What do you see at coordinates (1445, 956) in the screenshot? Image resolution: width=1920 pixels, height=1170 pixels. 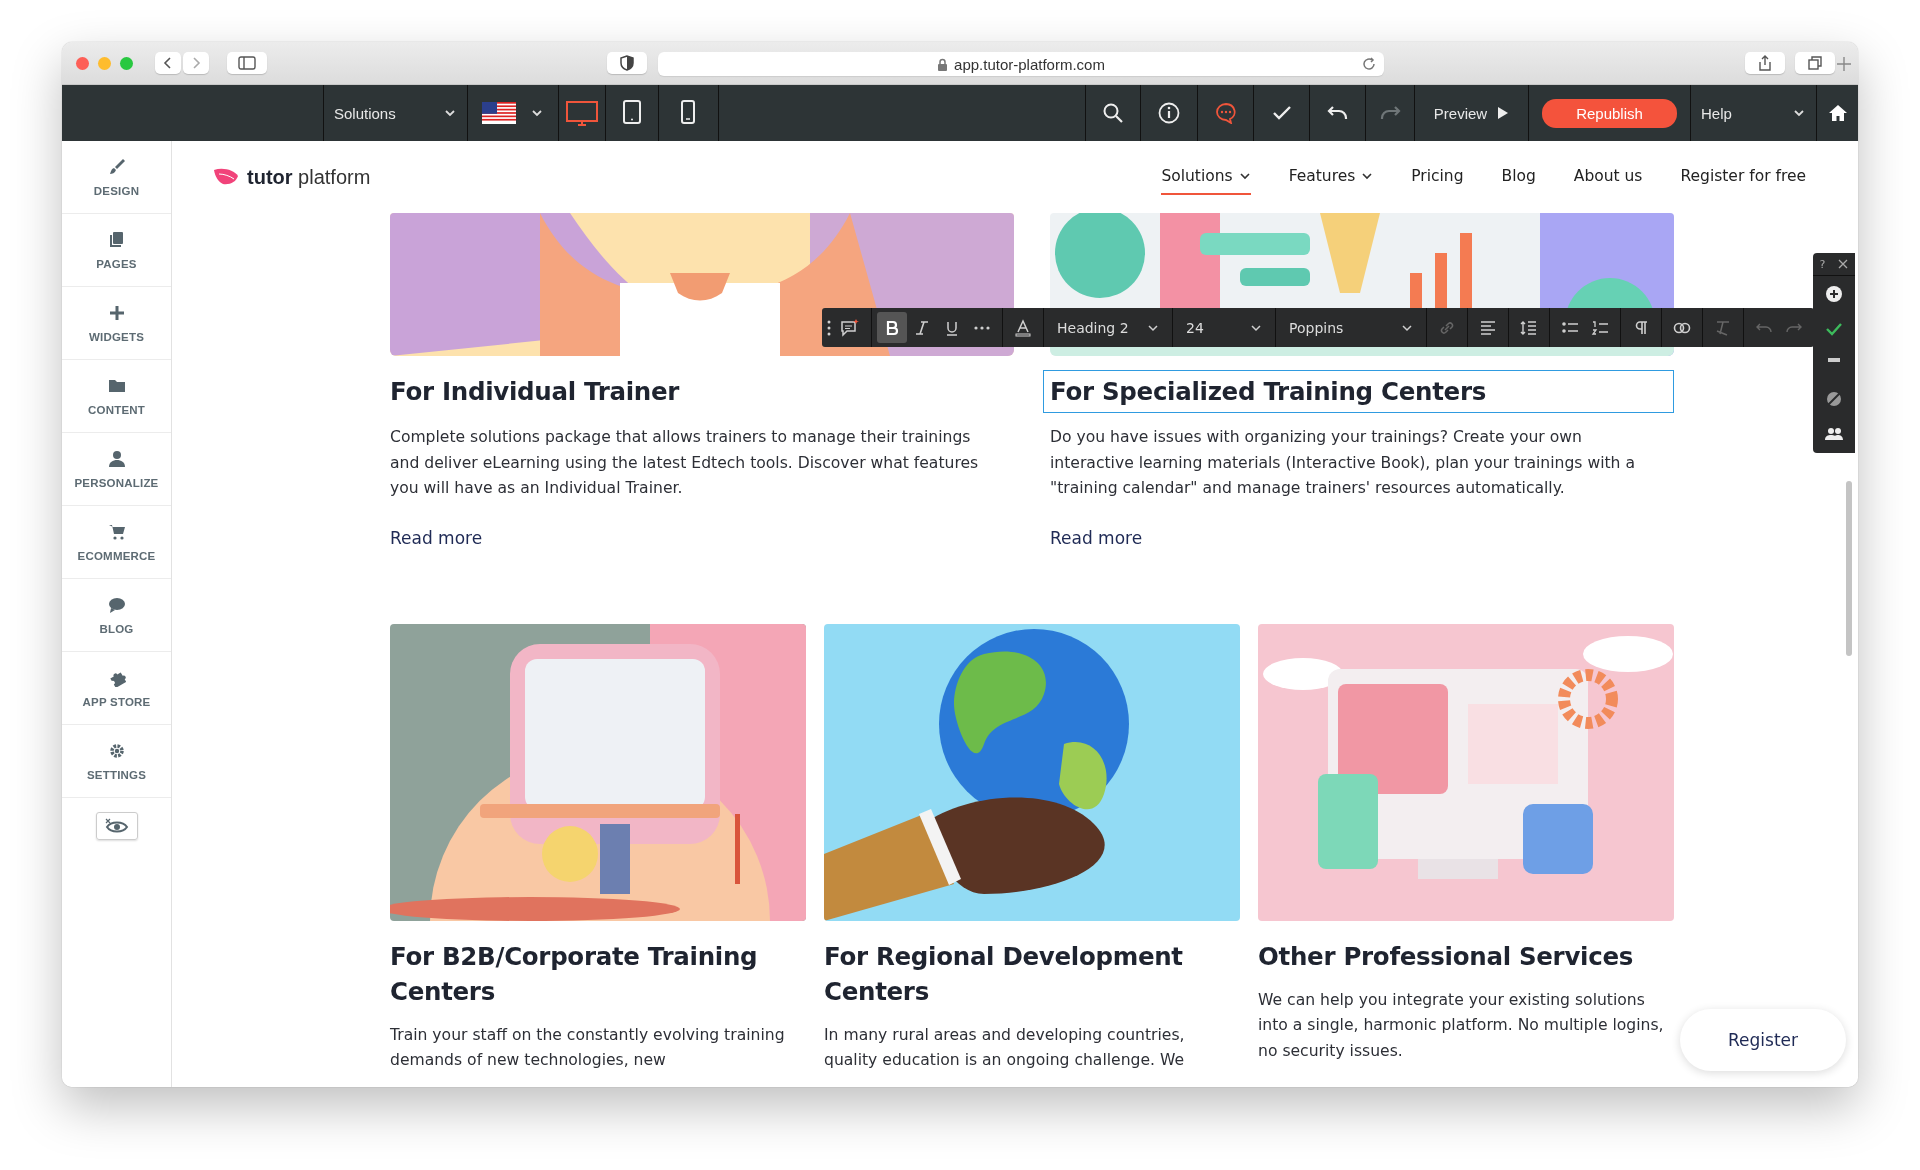 I see `card-heading: Other Professional Services` at bounding box center [1445, 956].